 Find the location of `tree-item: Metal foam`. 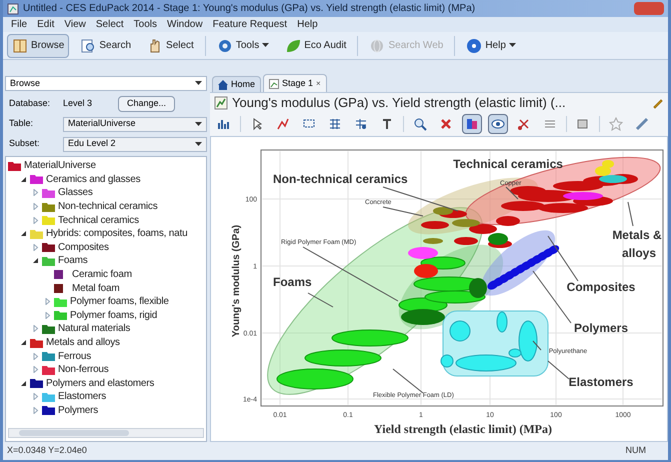

tree-item: Metal foam is located at coordinates (96, 288).